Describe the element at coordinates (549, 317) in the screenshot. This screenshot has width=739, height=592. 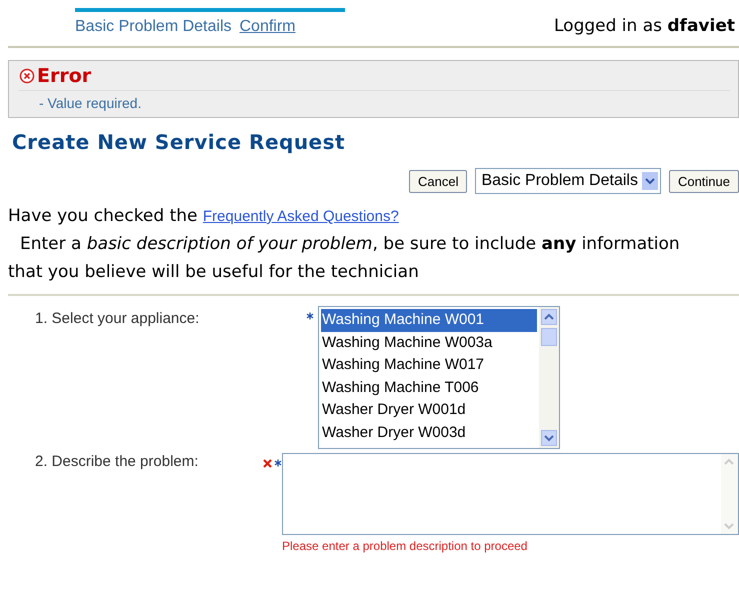
I see `scroll-up-icon` at that location.